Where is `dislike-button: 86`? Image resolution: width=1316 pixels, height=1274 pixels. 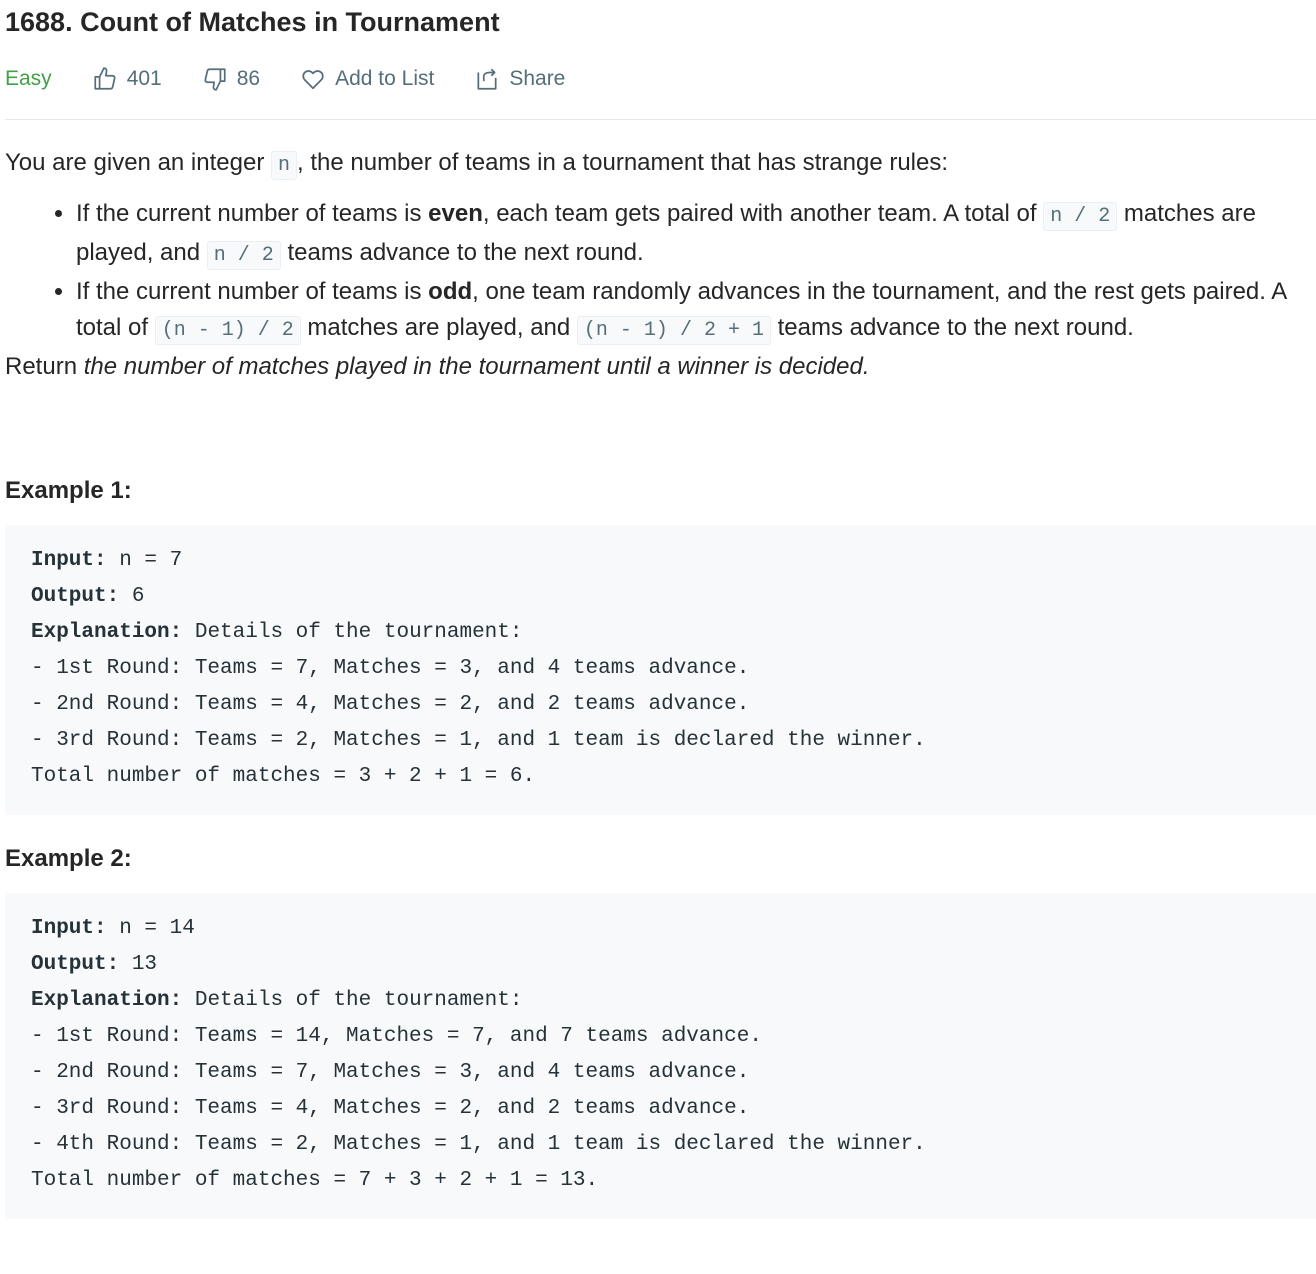 dislike-button: 86 is located at coordinates (231, 79).